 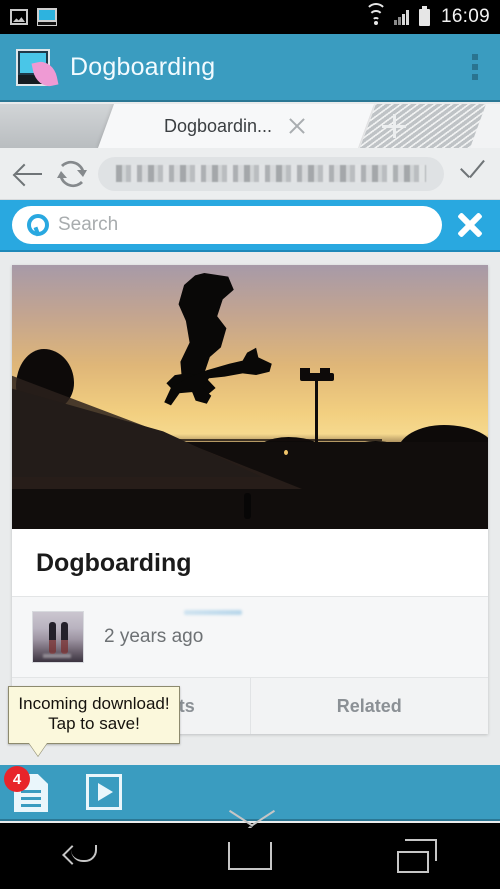 I want to click on tooltip-line-2: Tap to save!, so click(x=94, y=724).